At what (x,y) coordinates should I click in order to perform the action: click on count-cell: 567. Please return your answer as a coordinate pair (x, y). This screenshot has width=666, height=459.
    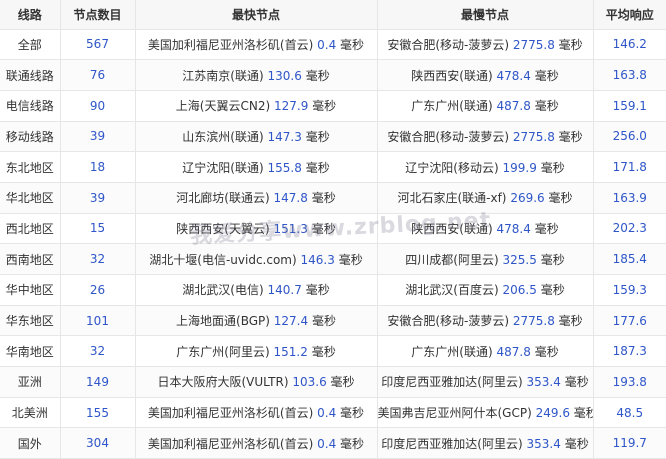
    Looking at the image, I should click on (98, 45).